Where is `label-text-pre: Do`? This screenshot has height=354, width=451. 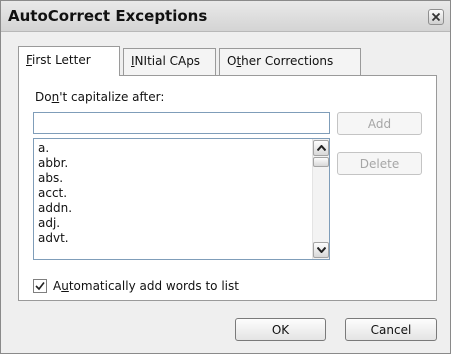 label-text-pre: Do is located at coordinates (43, 97).